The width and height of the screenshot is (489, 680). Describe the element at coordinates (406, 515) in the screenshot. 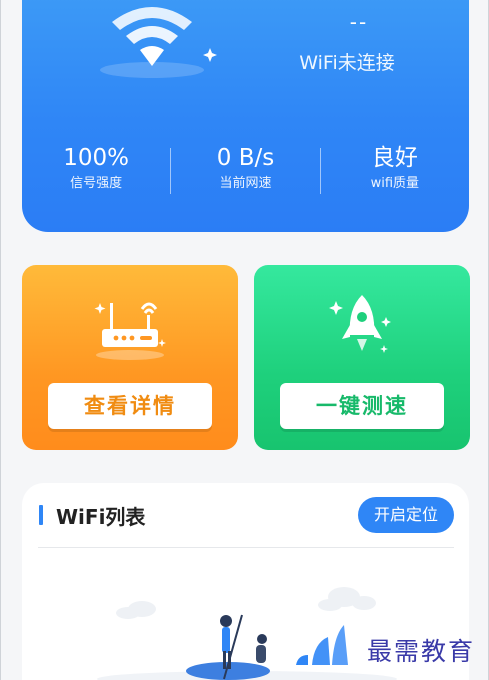

I see `enable-location-button: 开启定位` at that location.